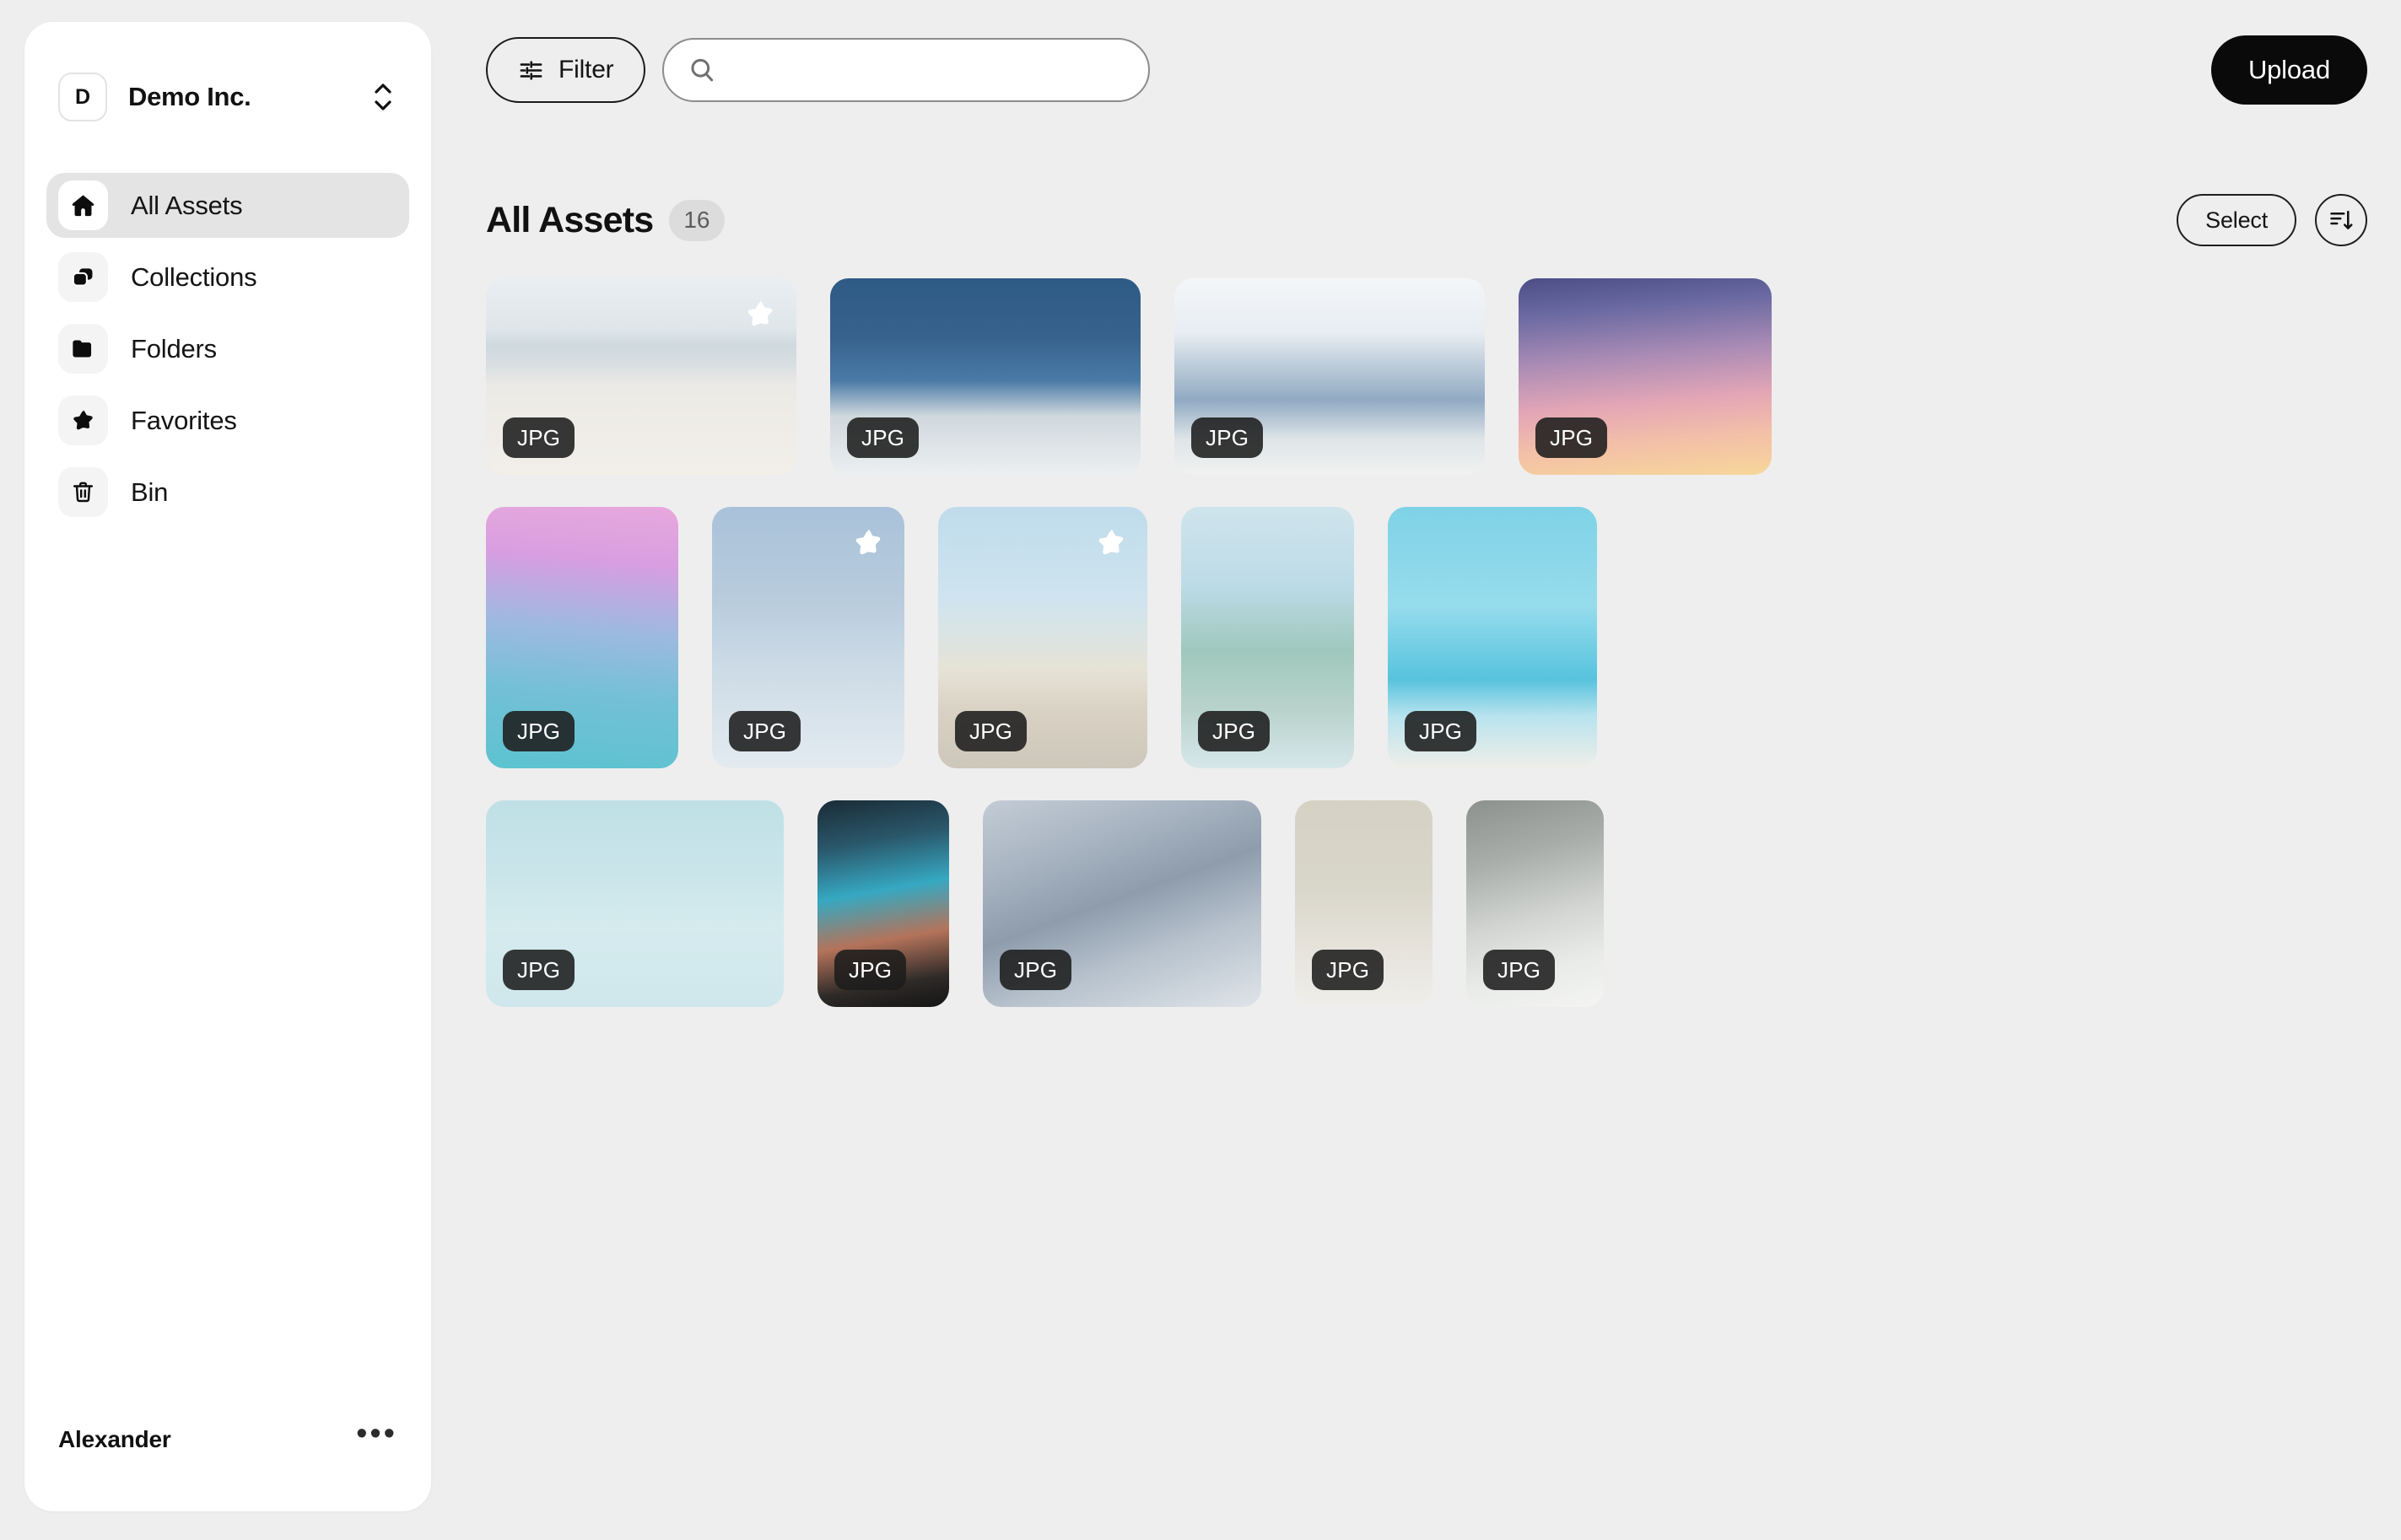 The image size is (2401, 1540). Describe the element at coordinates (1427, 70) in the screenshot. I see `toolbar: Filter Upload` at that location.